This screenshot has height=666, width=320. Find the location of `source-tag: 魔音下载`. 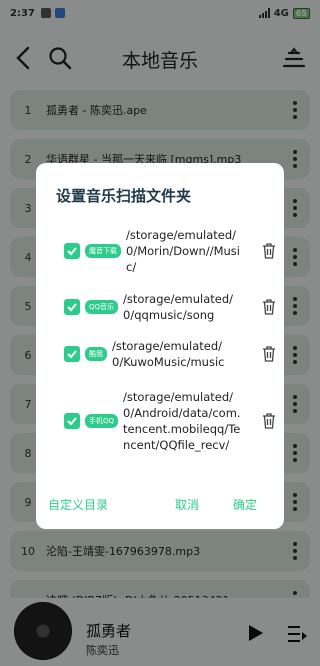

source-tag: 魔音下载 is located at coordinates (103, 251).